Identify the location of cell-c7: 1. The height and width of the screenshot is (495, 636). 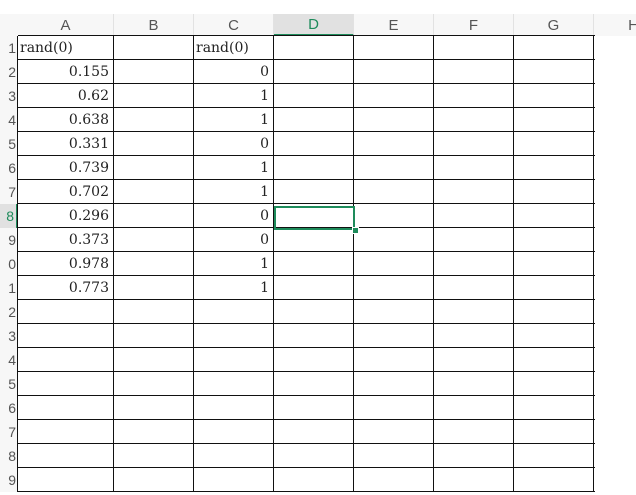
(233, 191).